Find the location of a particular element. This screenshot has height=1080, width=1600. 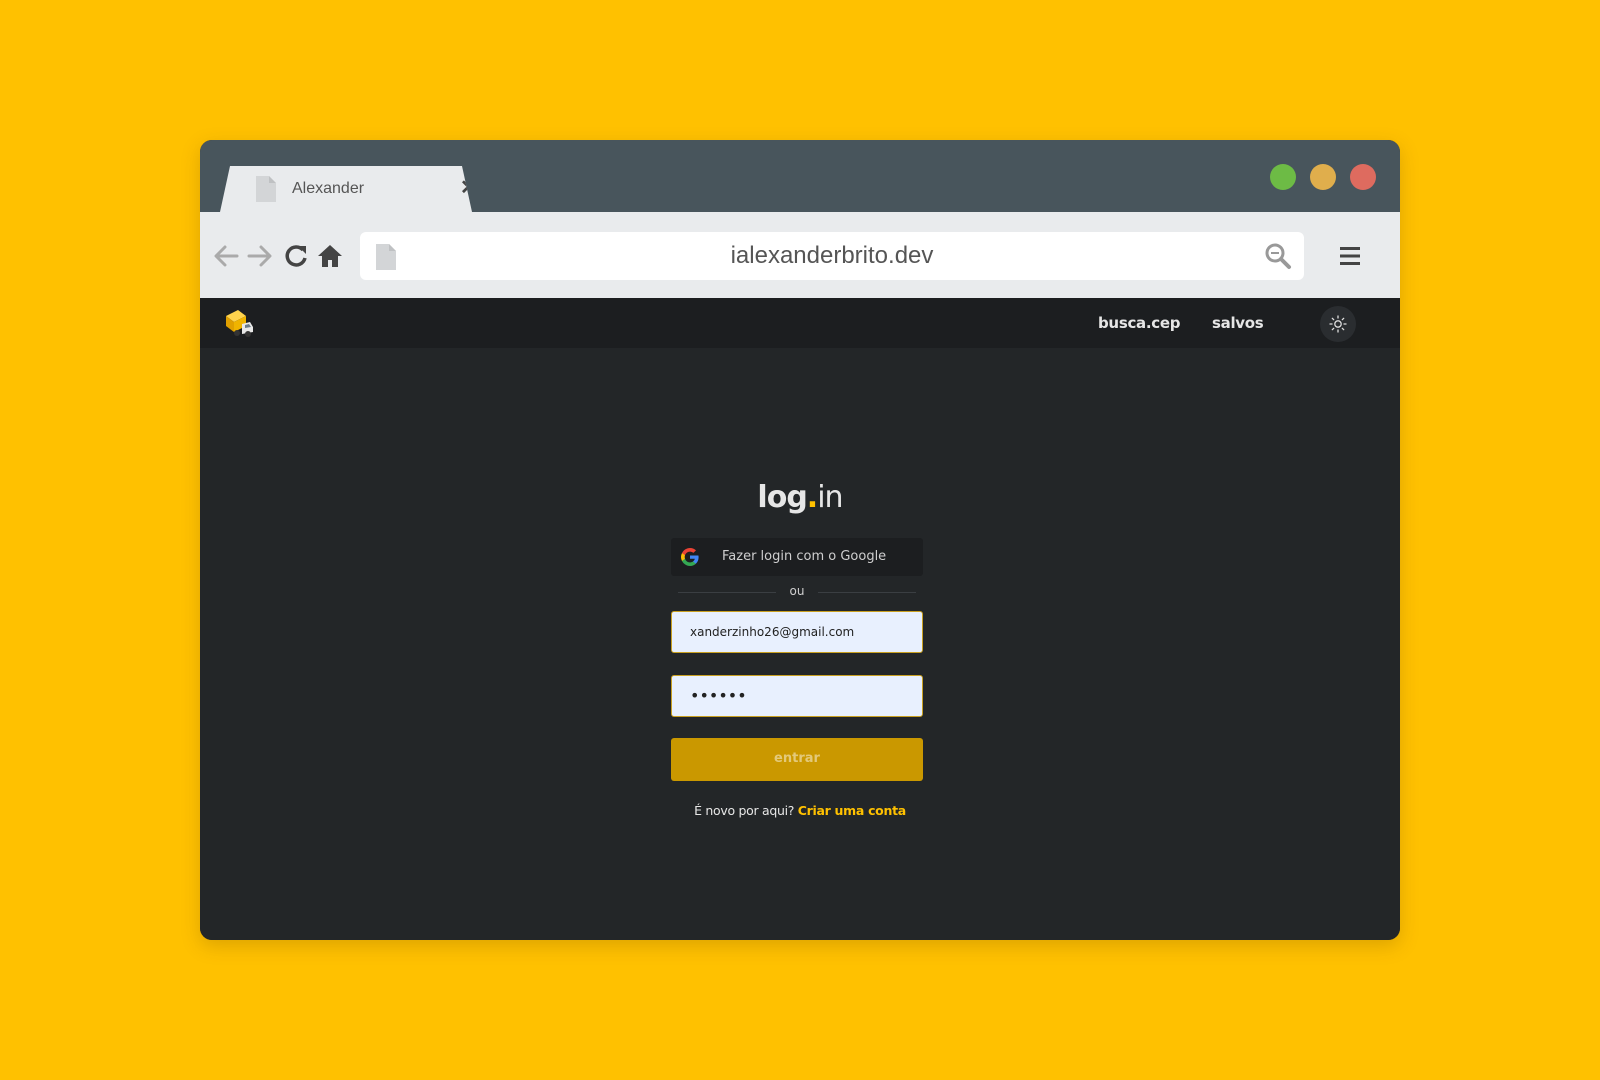

divider-text: ou is located at coordinates (797, 591).